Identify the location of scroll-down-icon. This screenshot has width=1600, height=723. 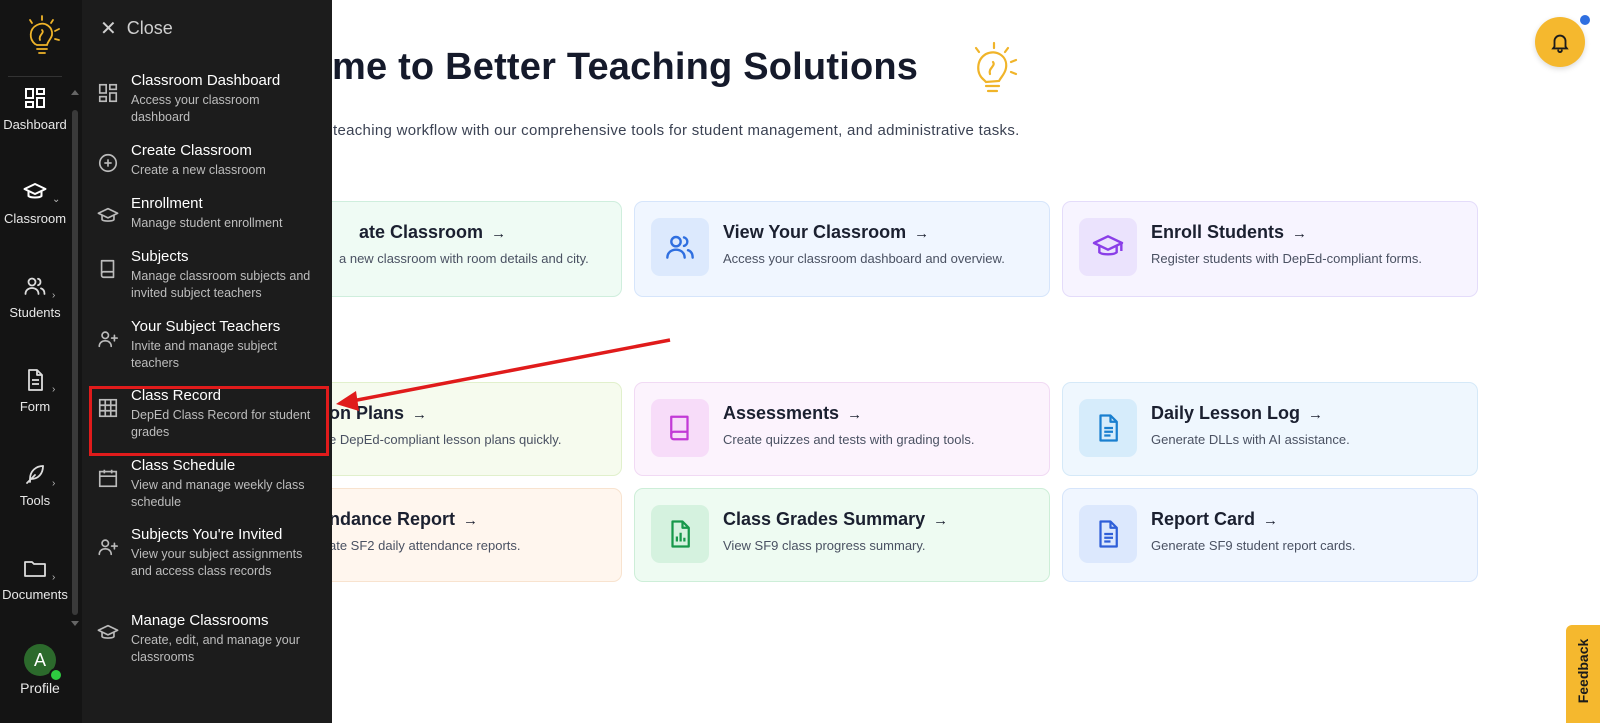
(75, 623).